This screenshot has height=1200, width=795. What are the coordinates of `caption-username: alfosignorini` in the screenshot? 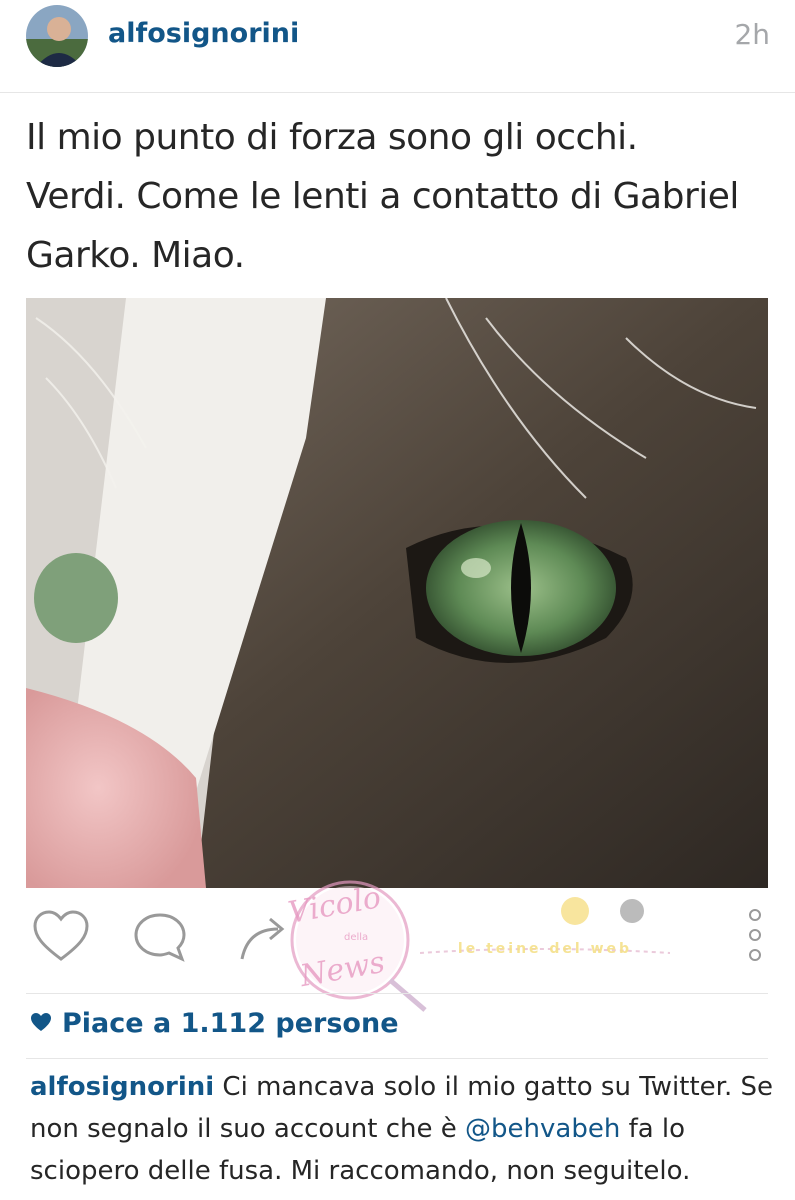 It's located at (122, 1087).